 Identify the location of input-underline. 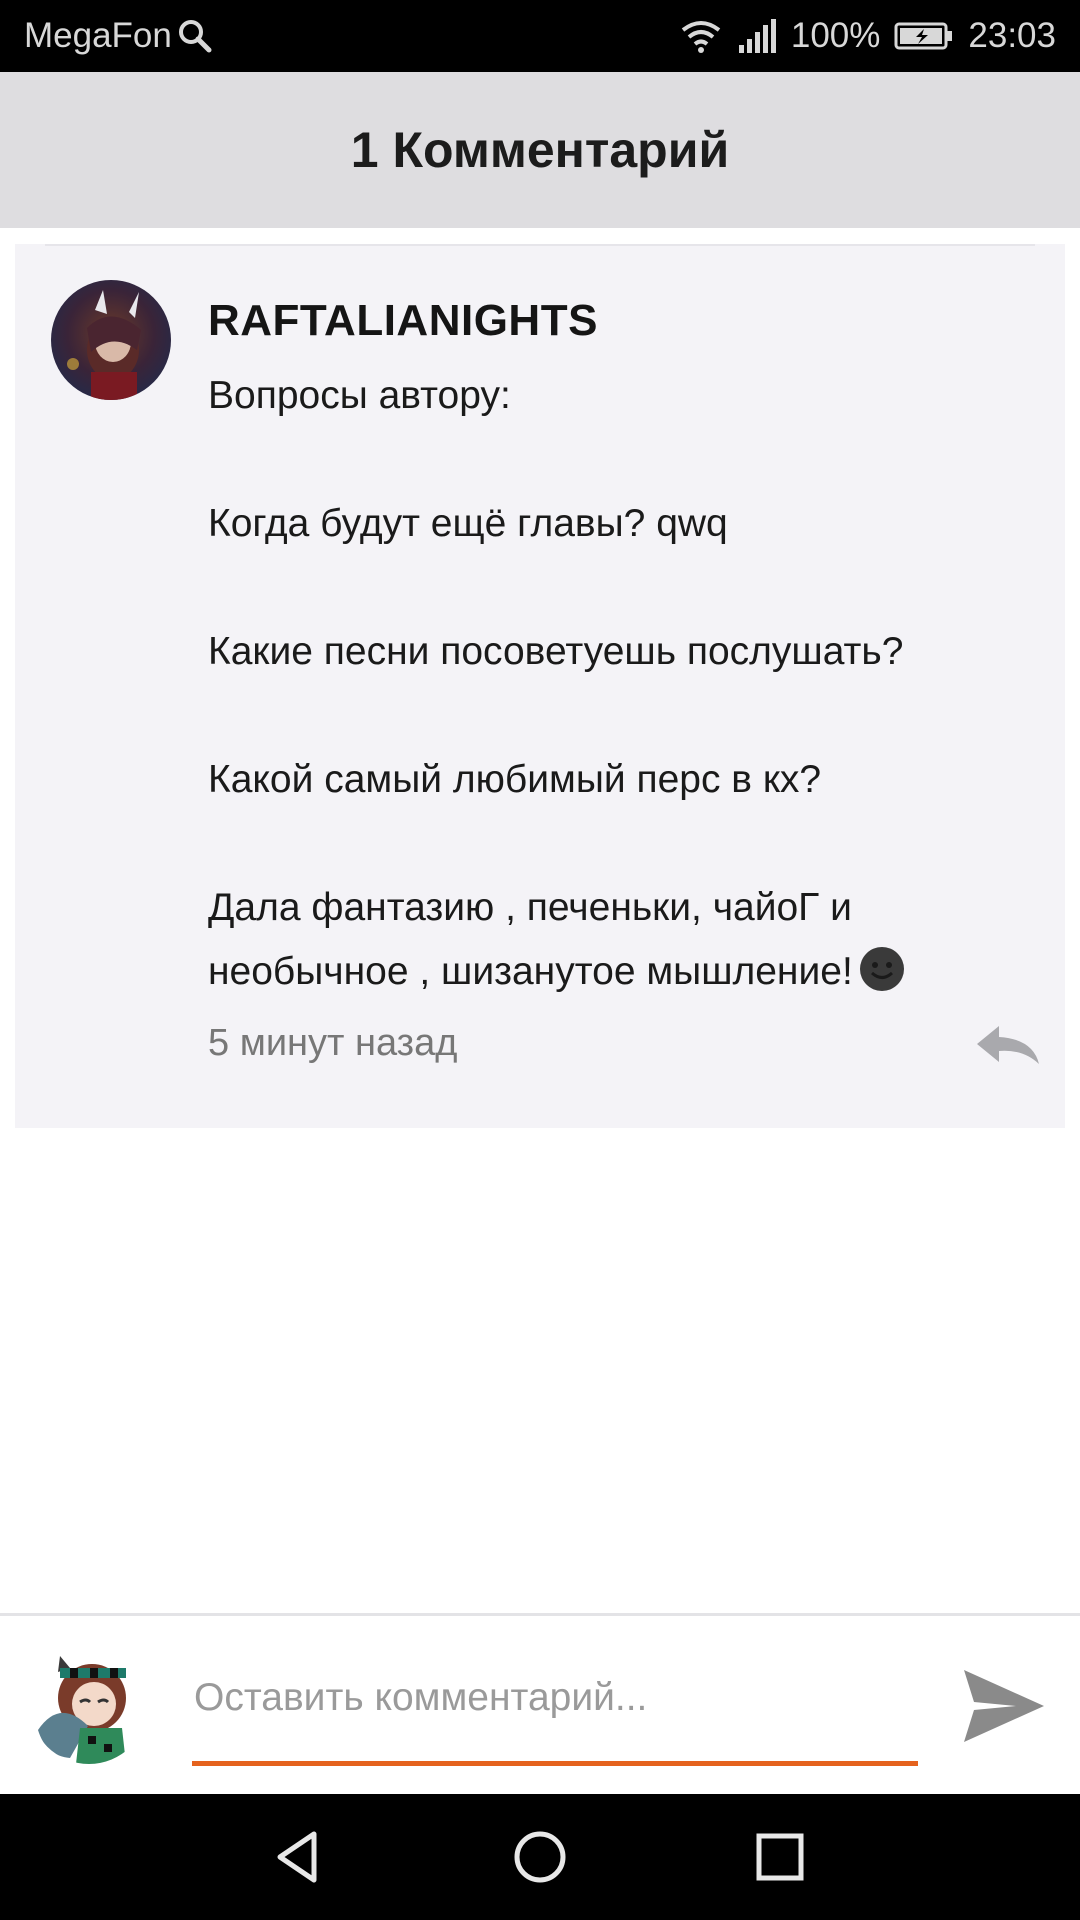
(555, 1763).